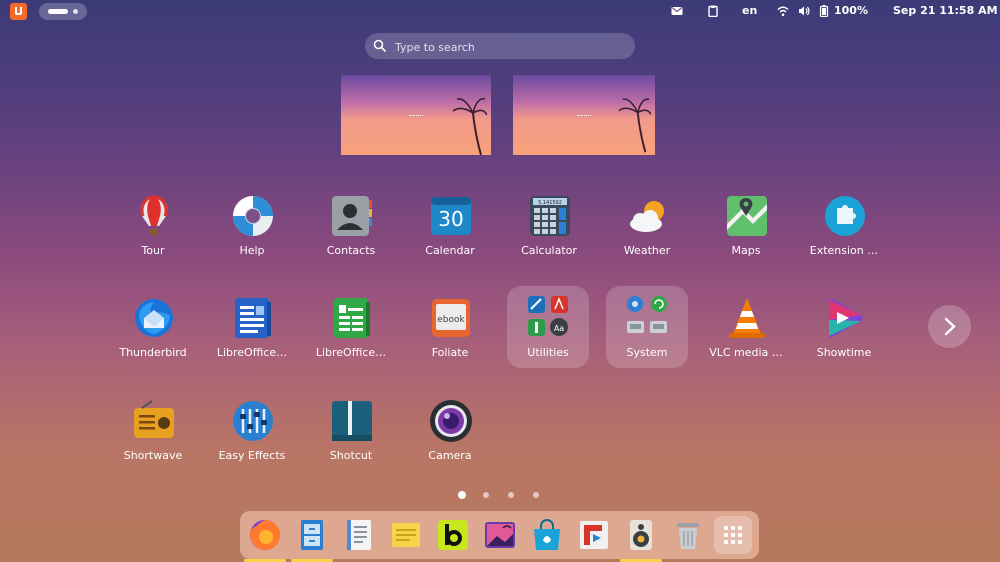  I want to click on app-tour: Tour, so click(153, 231).